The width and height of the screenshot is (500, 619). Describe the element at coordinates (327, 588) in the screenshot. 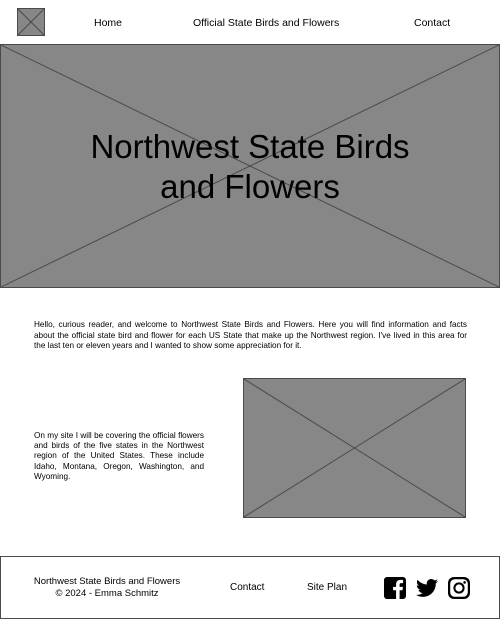

I see `footer-site-plan-link: Site Plan` at that location.